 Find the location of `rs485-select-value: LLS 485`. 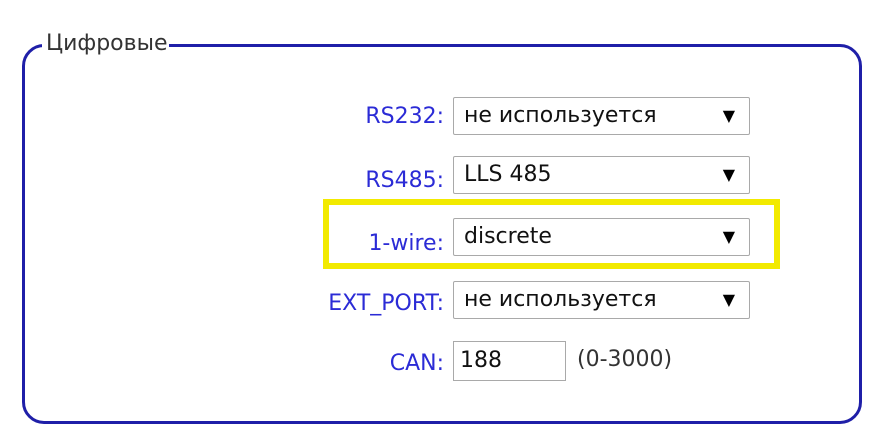

rs485-select-value: LLS 485 is located at coordinates (508, 174).